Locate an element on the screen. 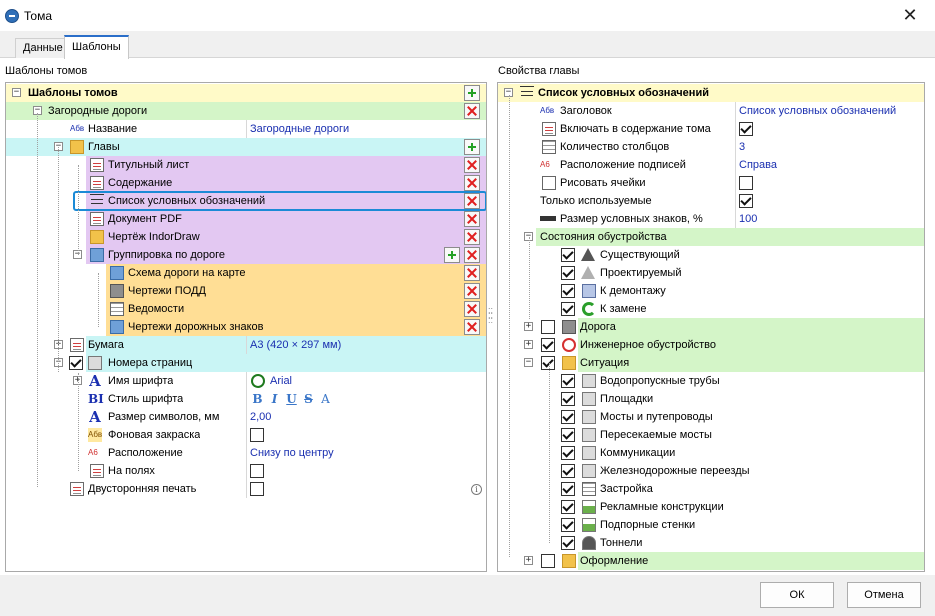 This screenshot has height=616, width=935. add-chapter-button is located at coordinates (472, 147).